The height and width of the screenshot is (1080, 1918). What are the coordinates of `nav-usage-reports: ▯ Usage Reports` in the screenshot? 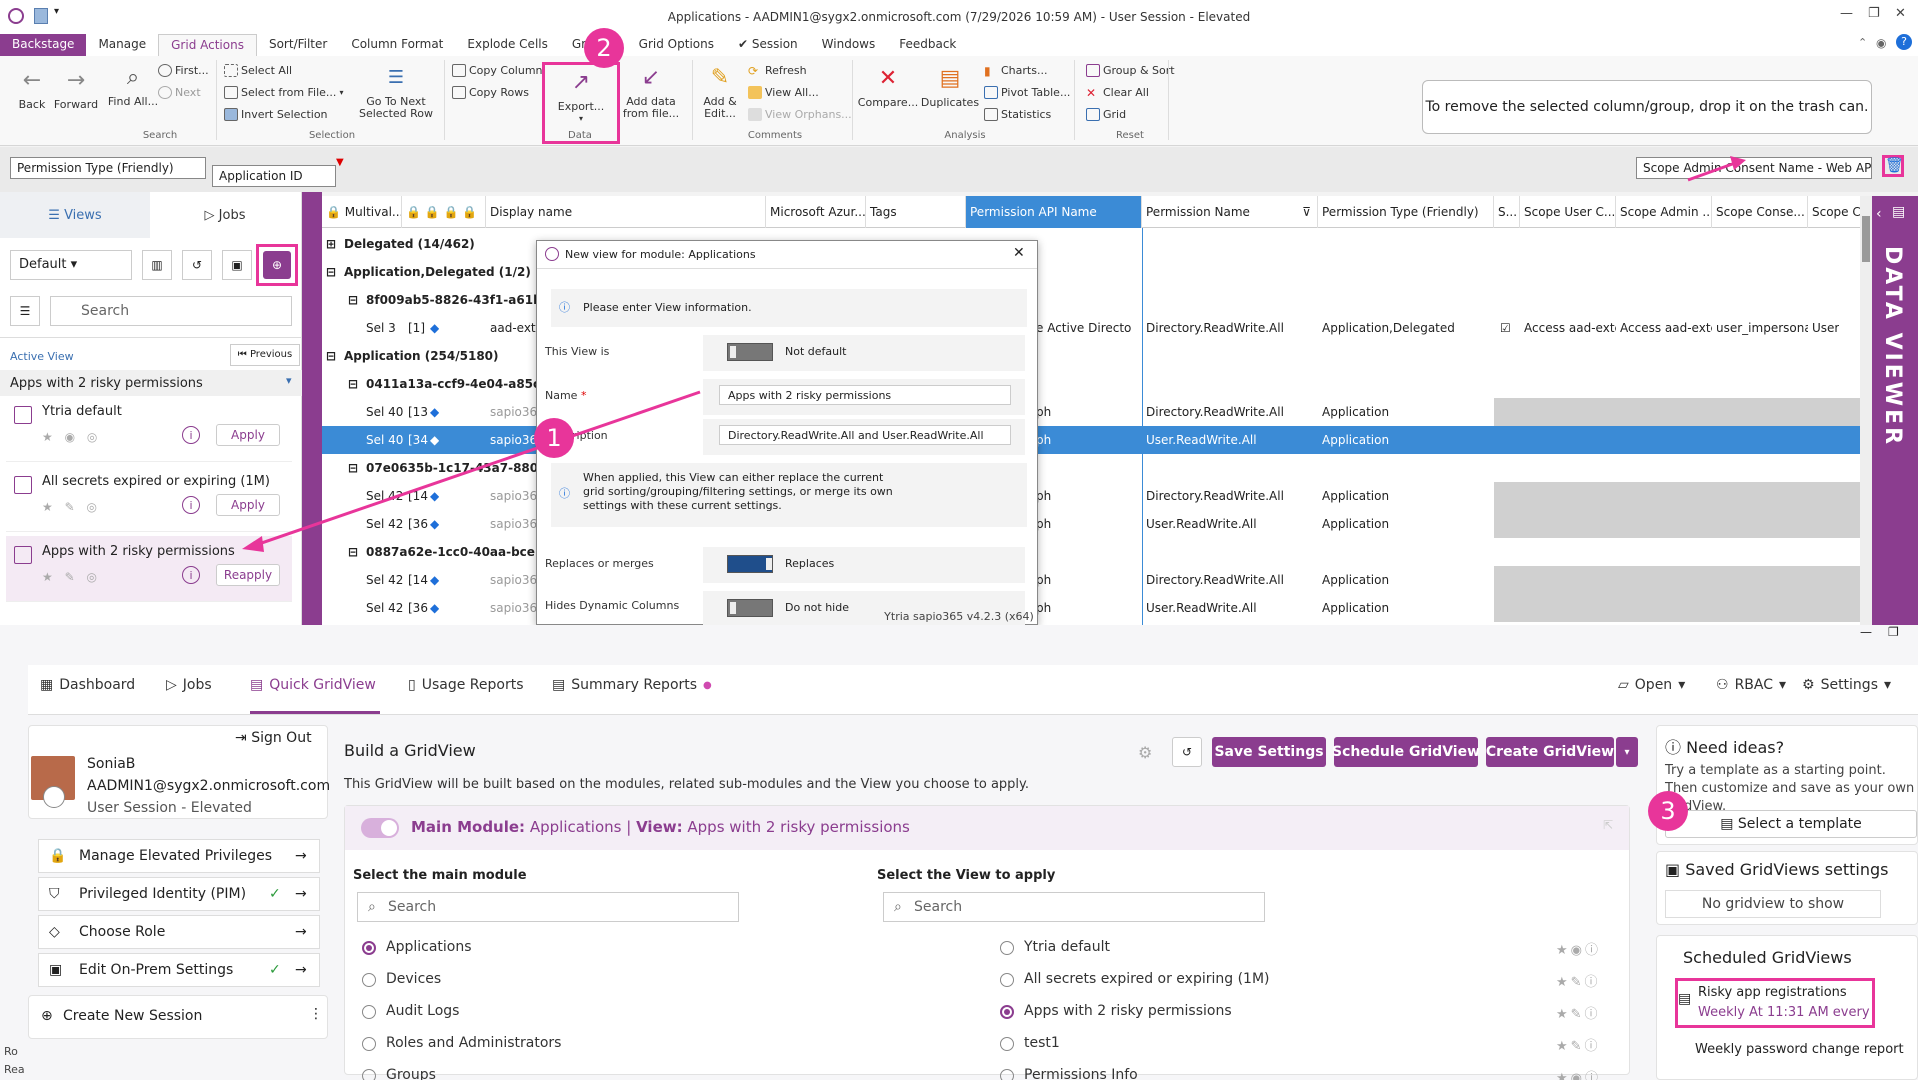 It's located at (466, 685).